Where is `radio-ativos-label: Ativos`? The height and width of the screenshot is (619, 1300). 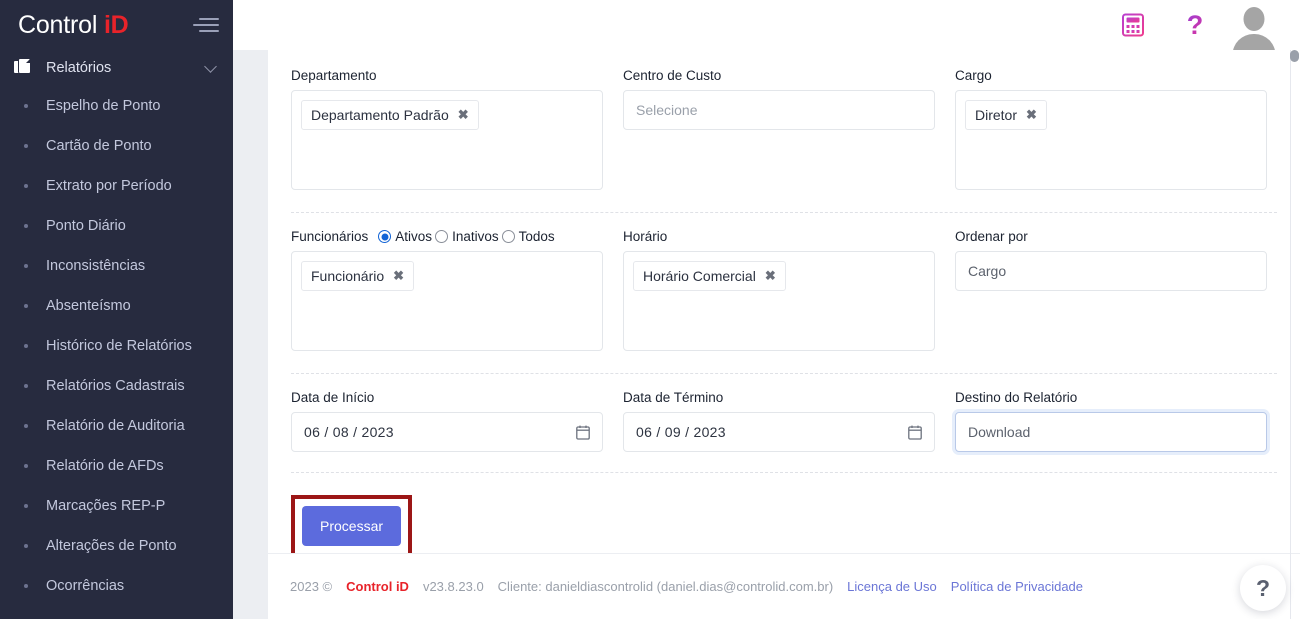 radio-ativos-label: Ativos is located at coordinates (414, 236).